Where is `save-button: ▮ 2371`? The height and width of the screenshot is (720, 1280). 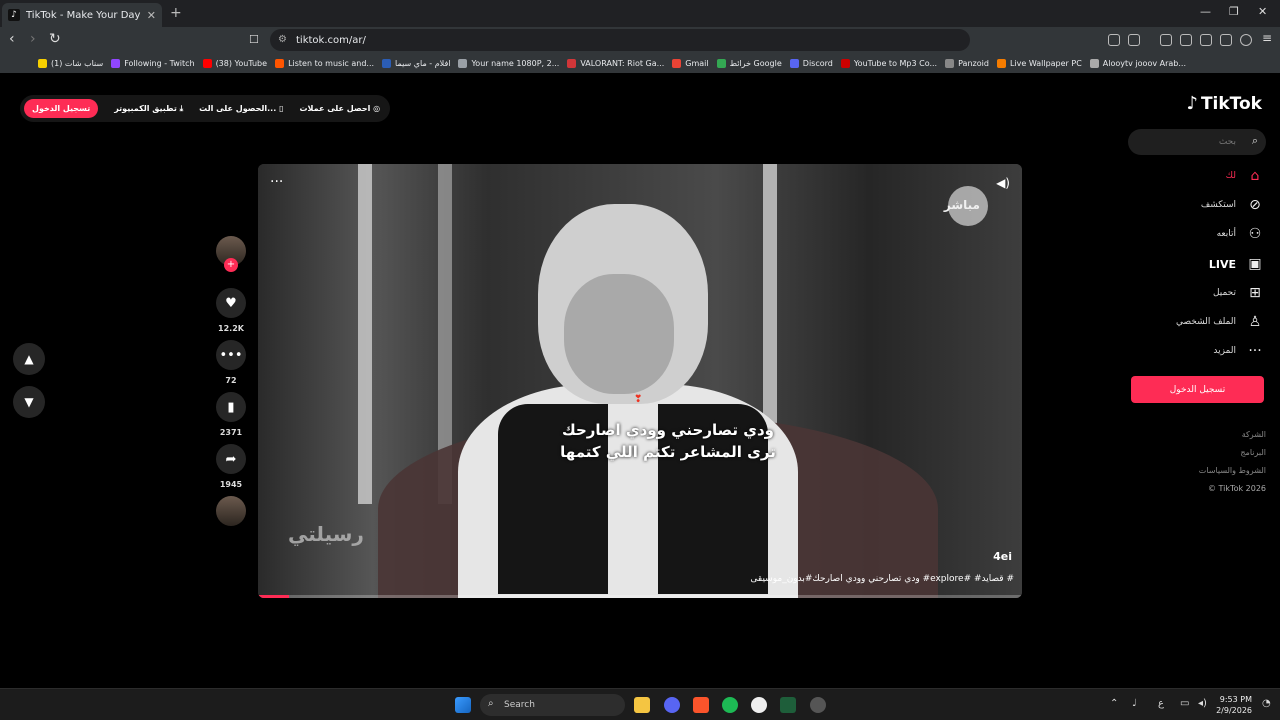
save-button: ▮ 2371 is located at coordinates (231, 414).